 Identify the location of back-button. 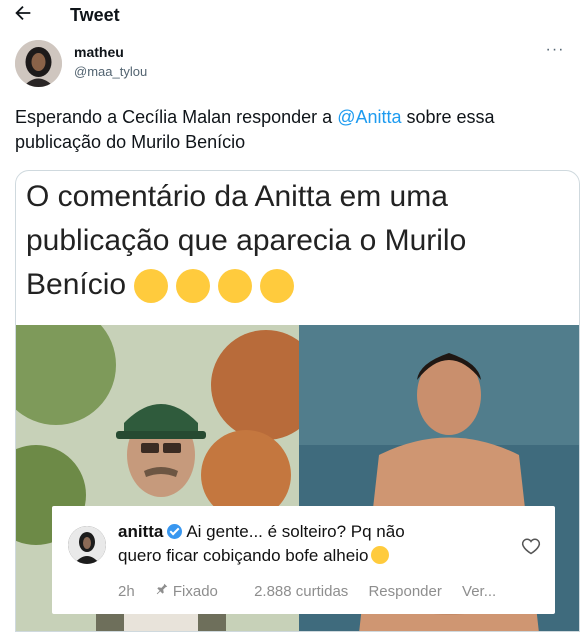
(25, 15).